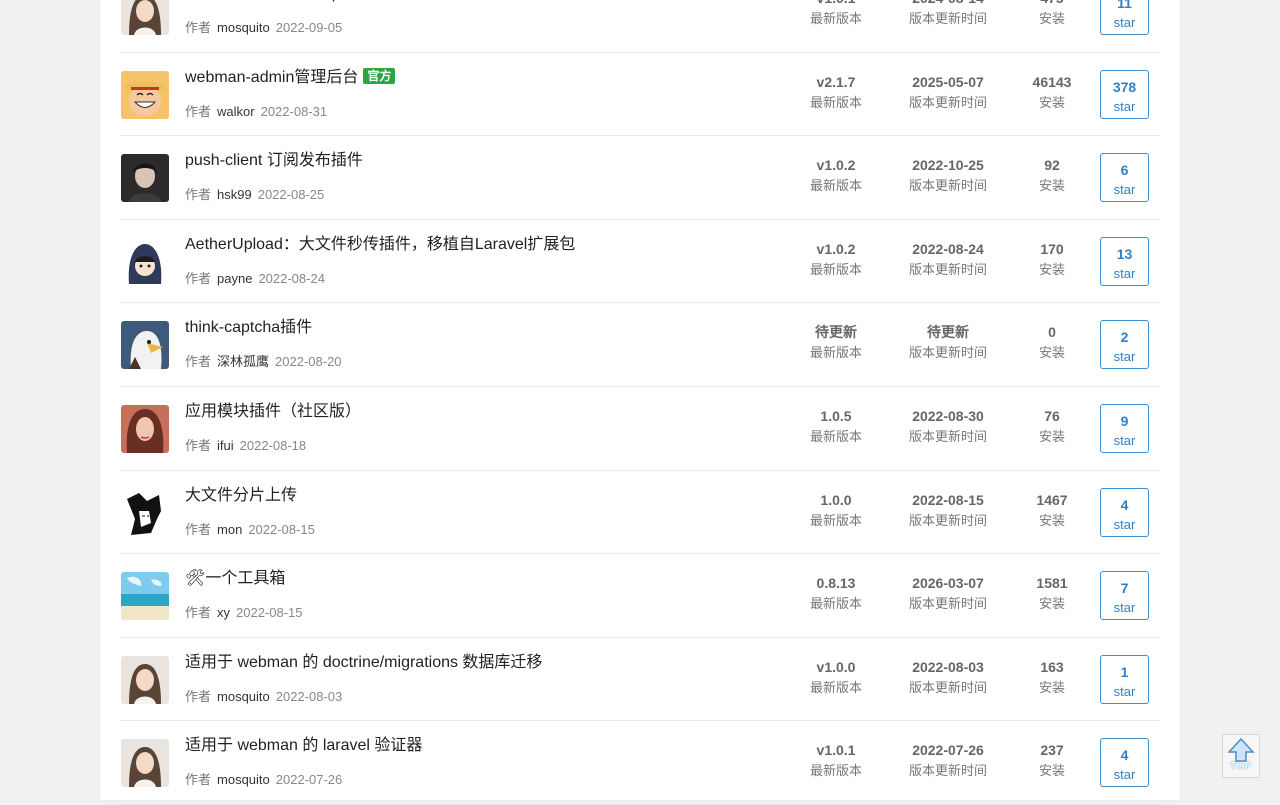  I want to click on star-button: 13 star, so click(1124, 261).